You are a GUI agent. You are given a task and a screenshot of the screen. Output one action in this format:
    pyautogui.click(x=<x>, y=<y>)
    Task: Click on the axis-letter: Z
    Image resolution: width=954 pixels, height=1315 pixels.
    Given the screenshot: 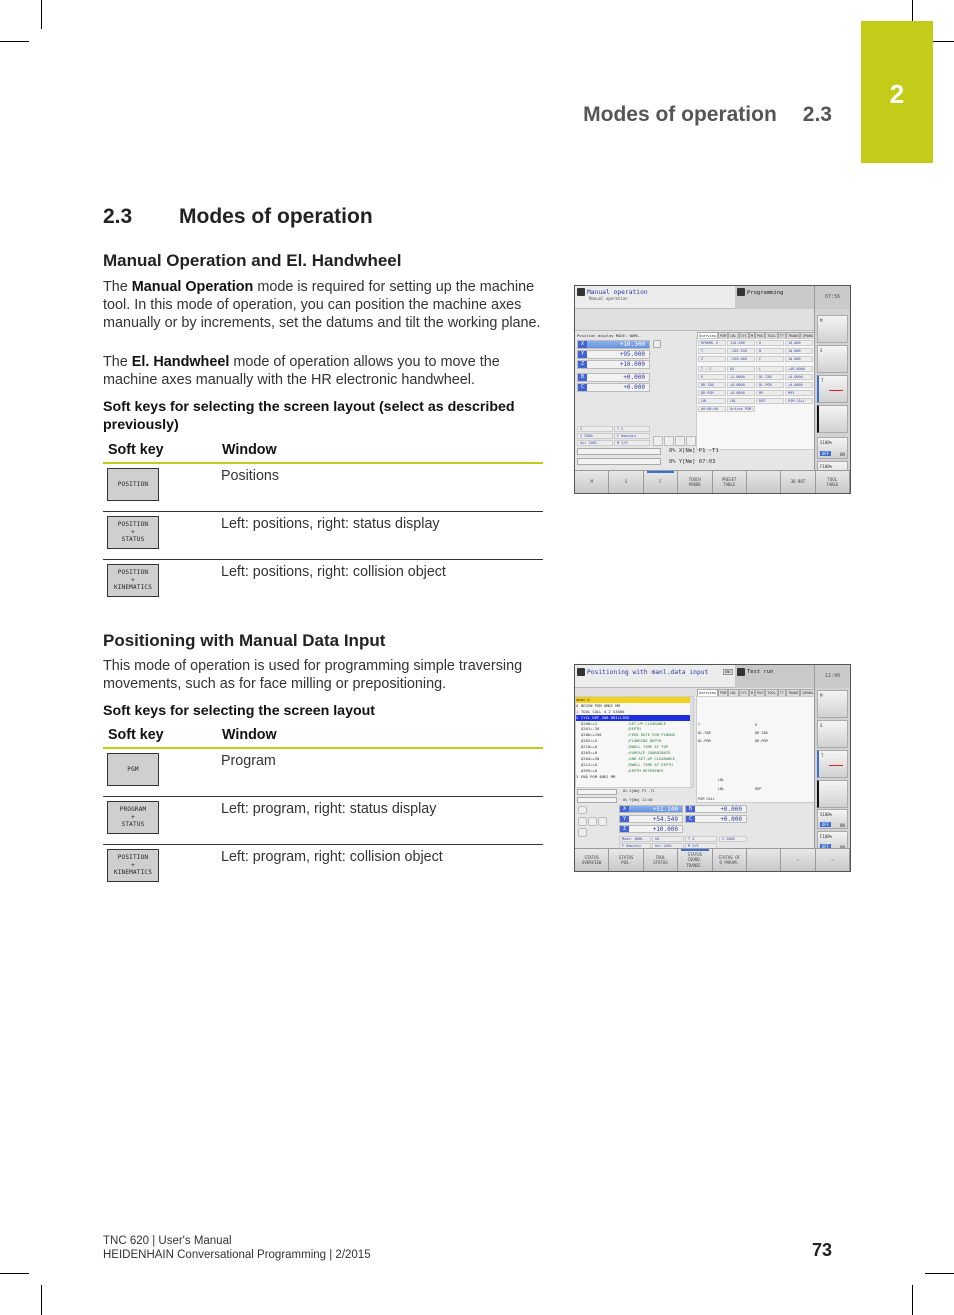 What is the action you would take?
    pyautogui.click(x=582, y=364)
    